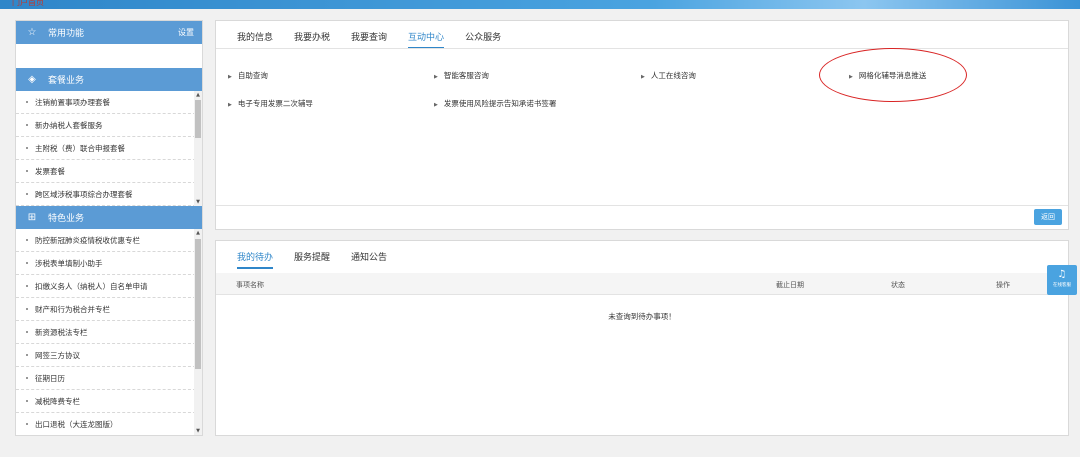  Describe the element at coordinates (106, 240) in the screenshot. I see `list-item: 防控新冠肺炎疫情税收优惠专栏` at that location.